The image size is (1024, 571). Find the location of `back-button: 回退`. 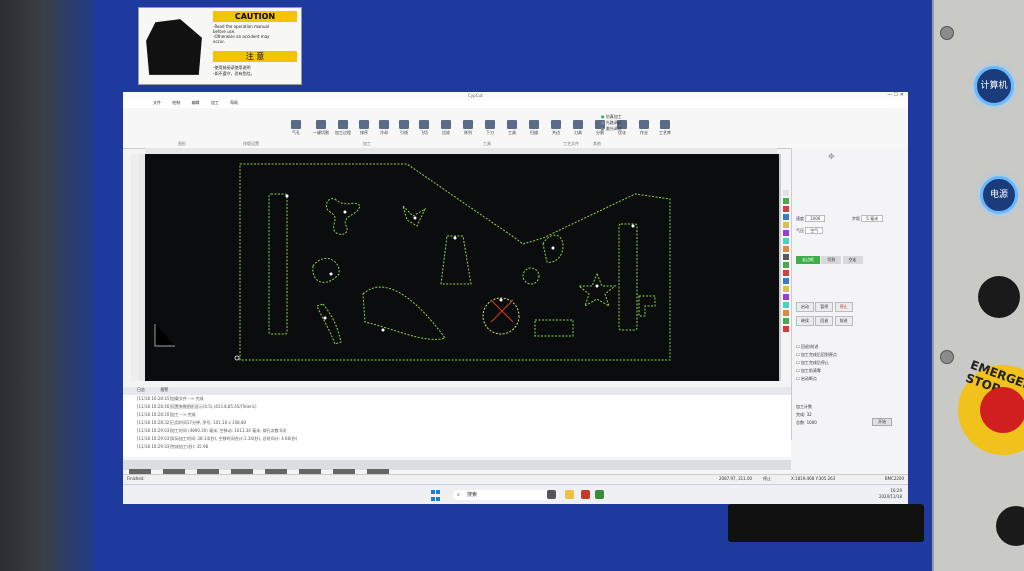

back-button: 回退 is located at coordinates (824, 321).